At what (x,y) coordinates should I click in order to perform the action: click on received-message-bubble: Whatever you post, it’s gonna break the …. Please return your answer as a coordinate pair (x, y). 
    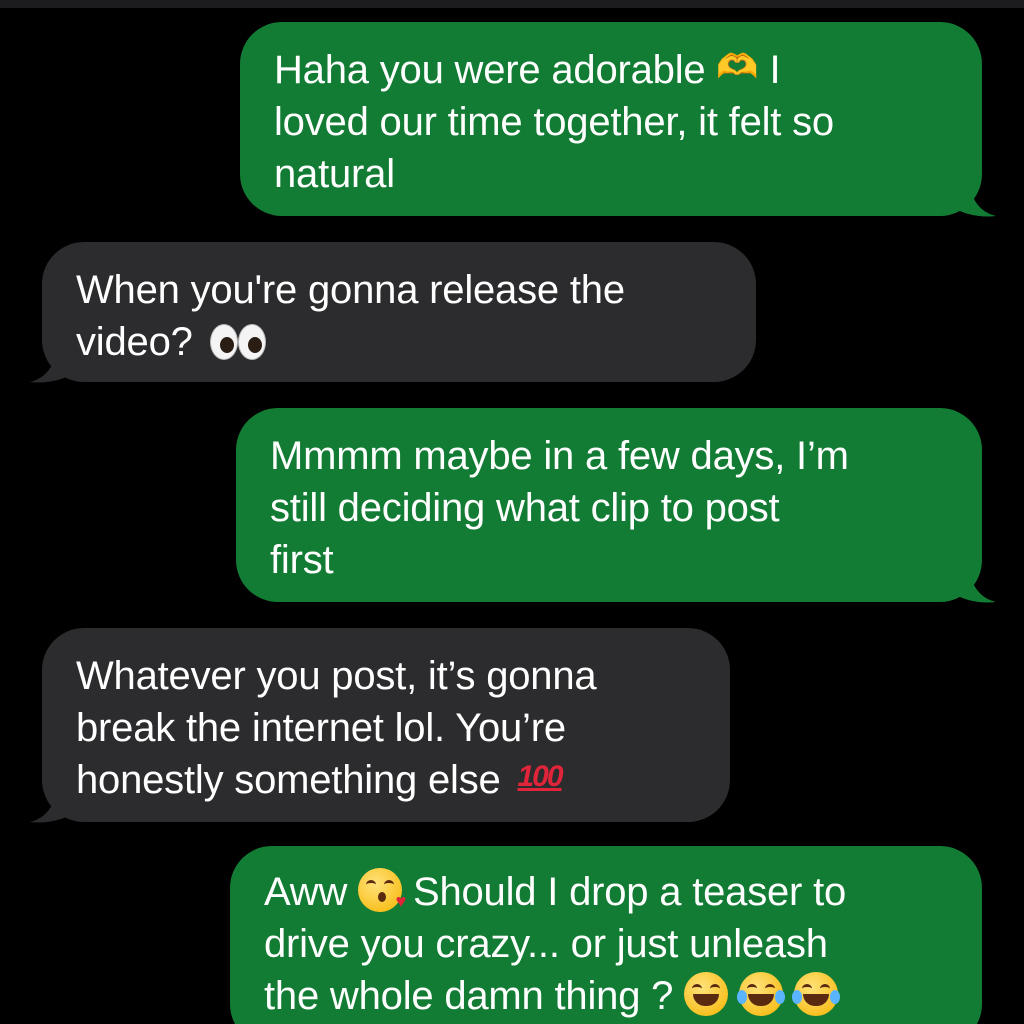
    Looking at the image, I should click on (386, 725).